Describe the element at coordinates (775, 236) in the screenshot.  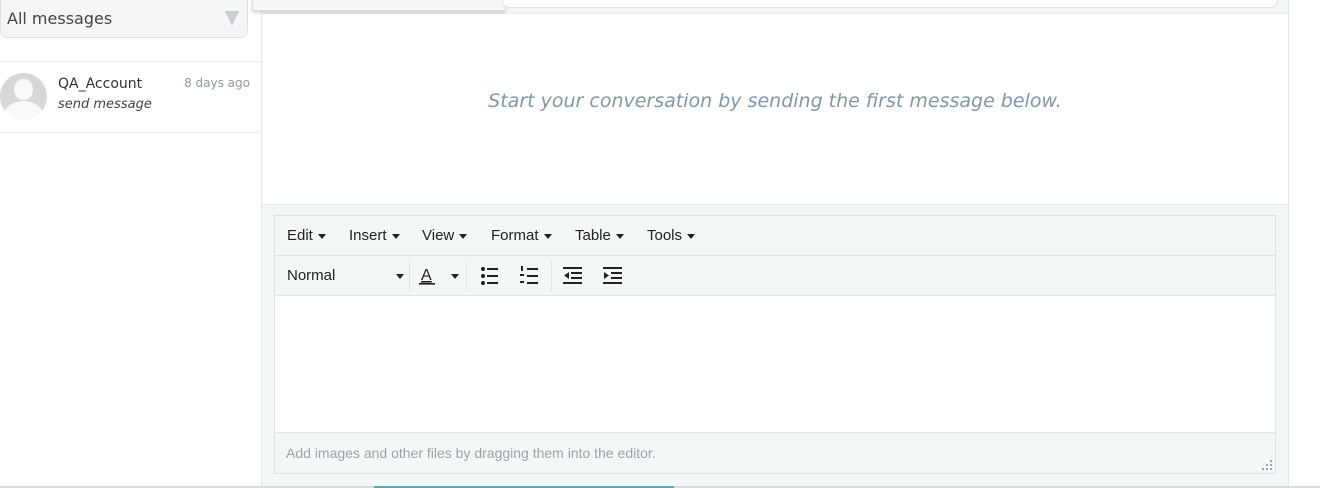
I see `editor-menubar: Edit Insert View Format Table Tools` at that location.